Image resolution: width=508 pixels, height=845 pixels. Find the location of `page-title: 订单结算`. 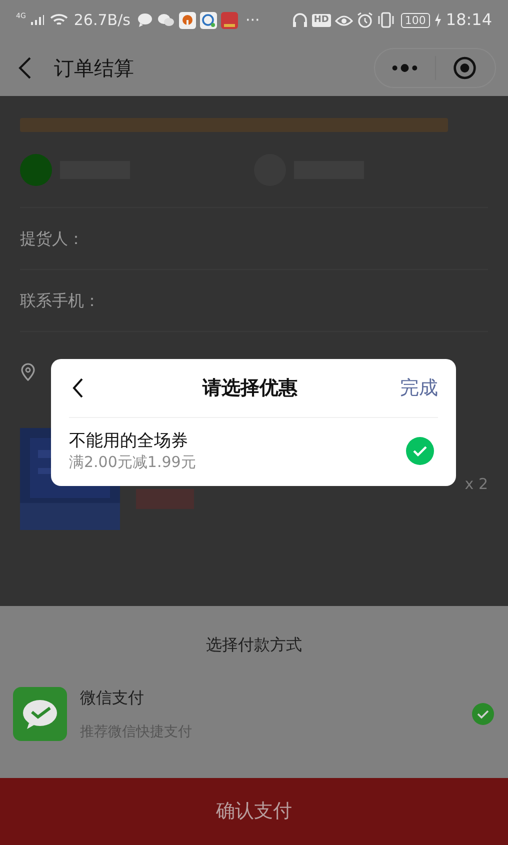

page-title: 订单结算 is located at coordinates (94, 68).